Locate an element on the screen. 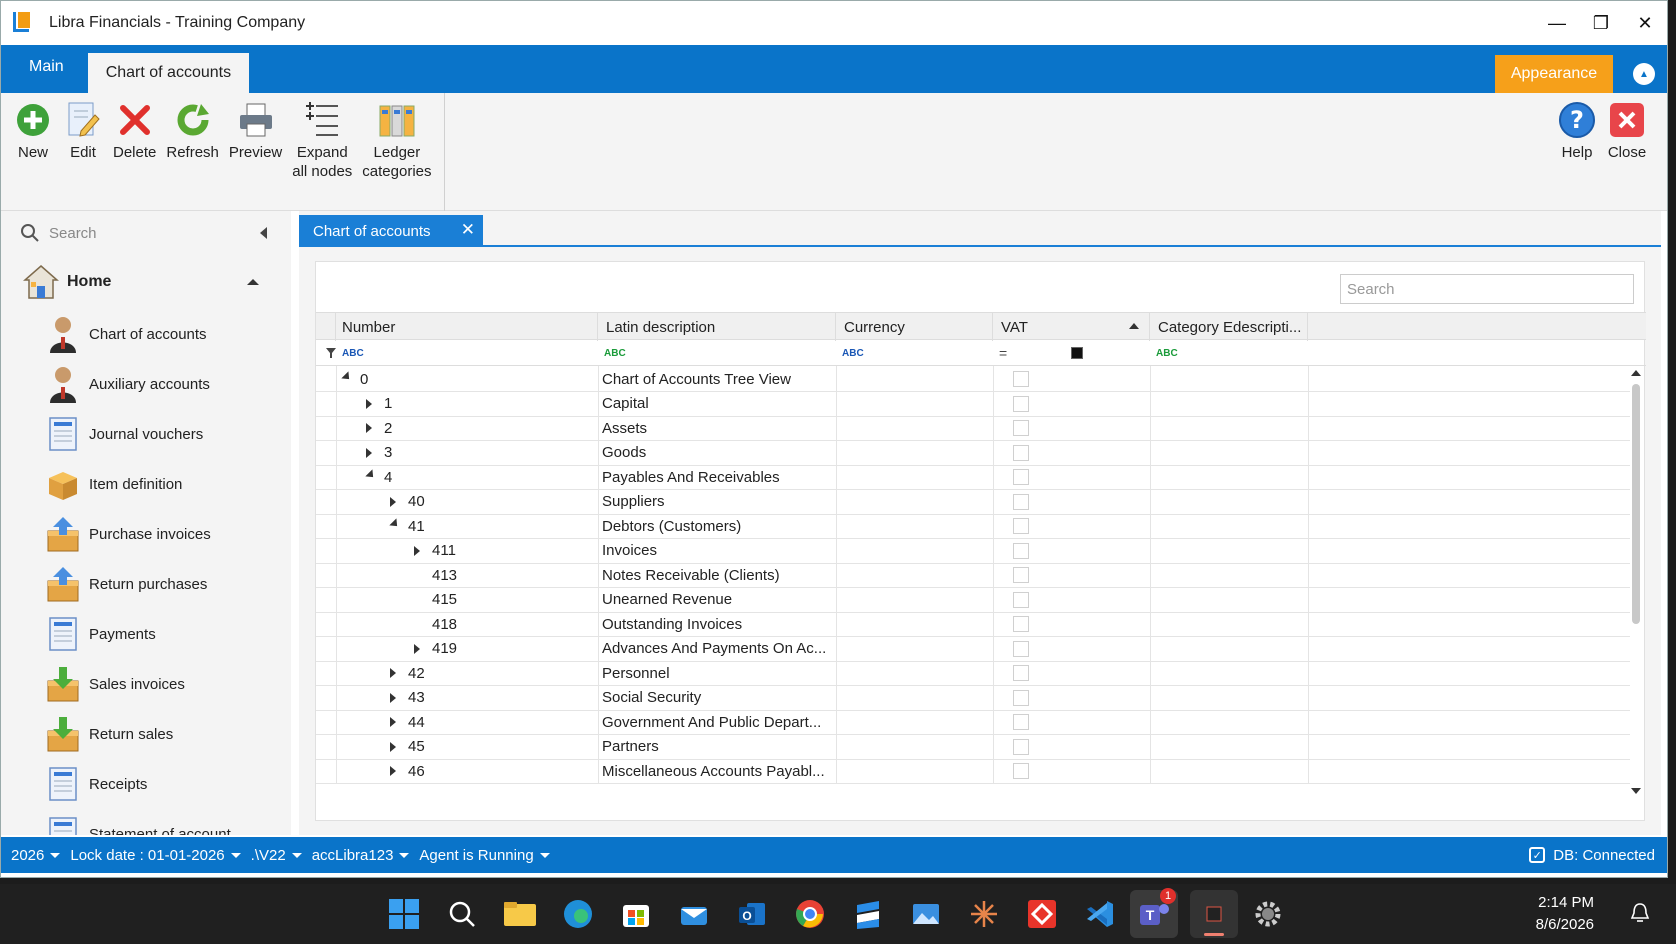  mail-app-button is located at coordinates (694, 914).